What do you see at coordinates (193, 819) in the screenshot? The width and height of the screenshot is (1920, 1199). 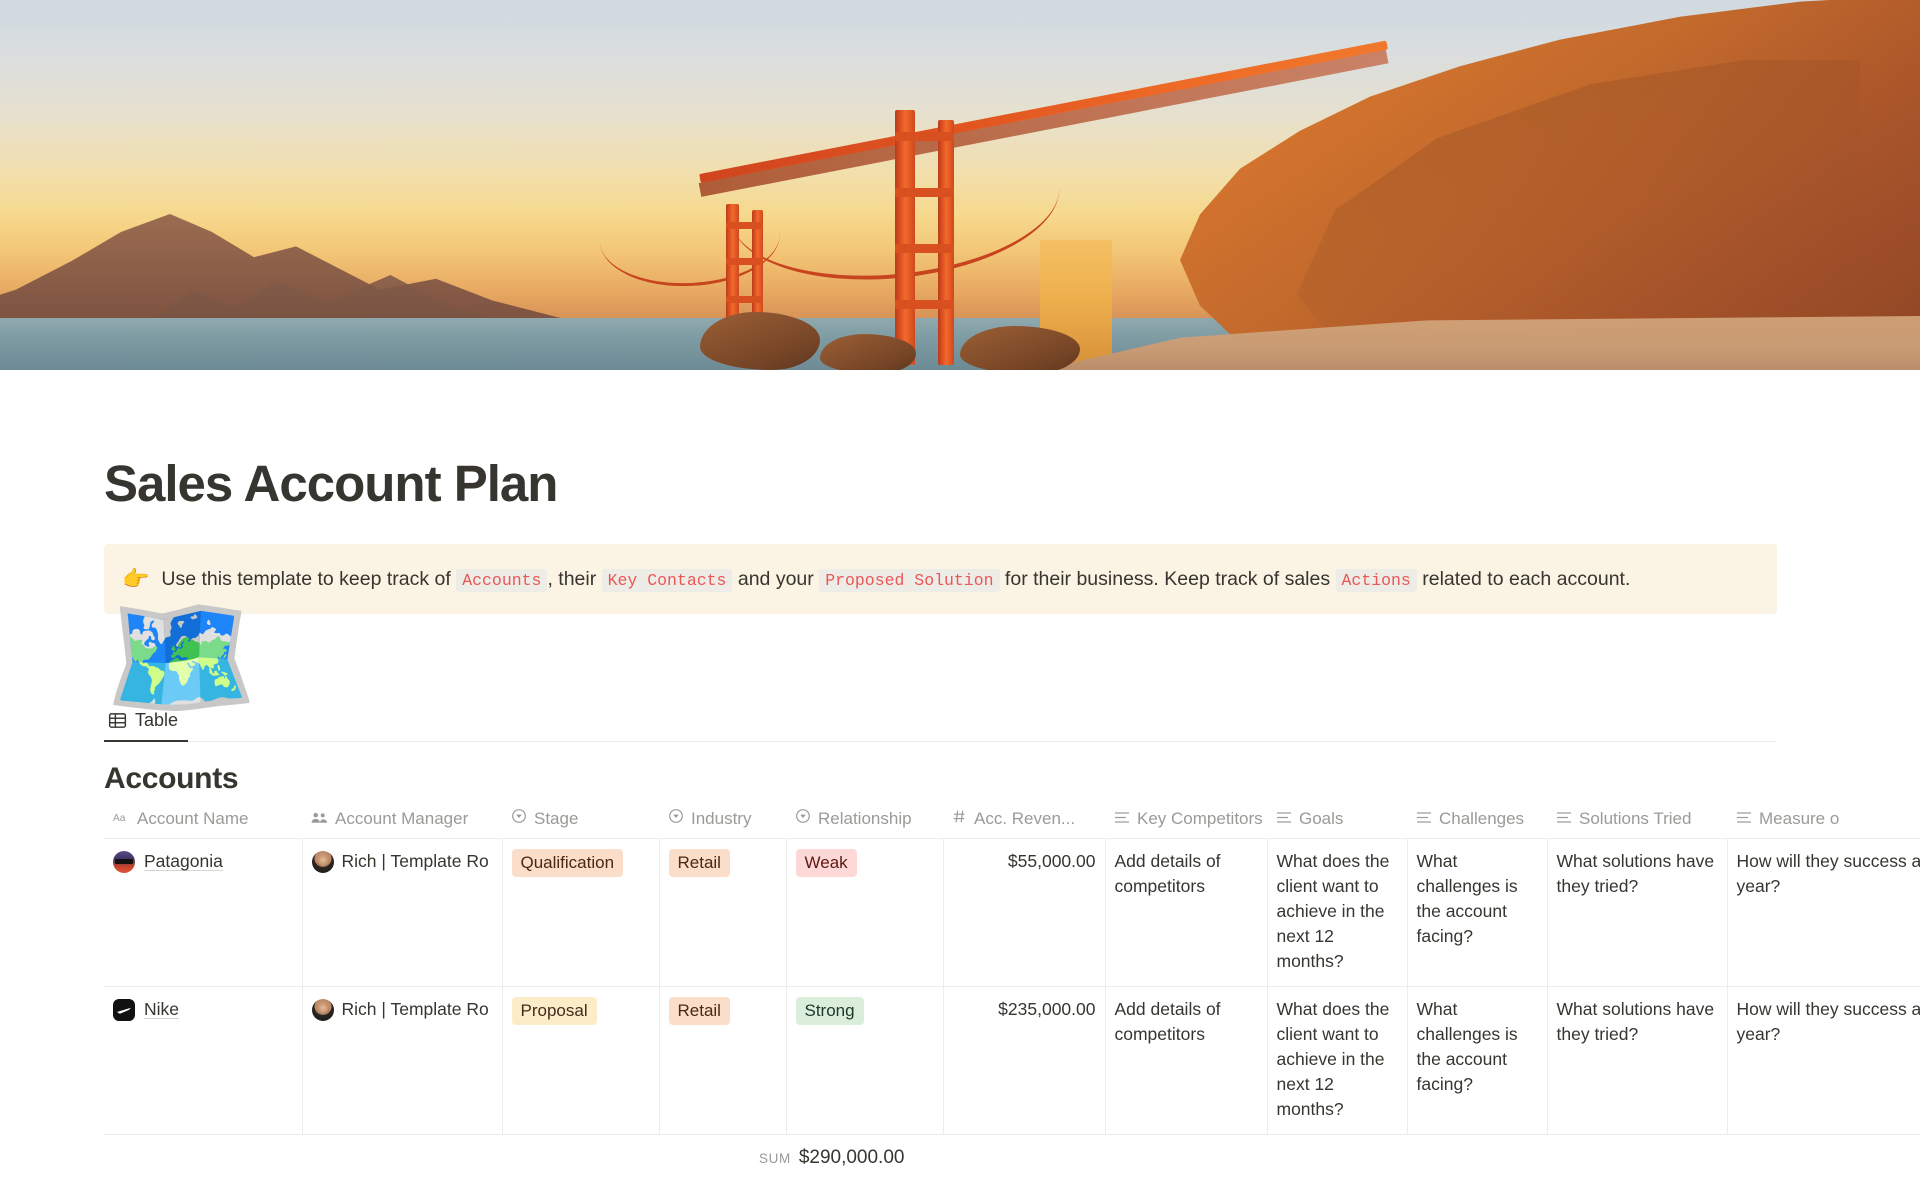 I see `column-label: Account Name` at bounding box center [193, 819].